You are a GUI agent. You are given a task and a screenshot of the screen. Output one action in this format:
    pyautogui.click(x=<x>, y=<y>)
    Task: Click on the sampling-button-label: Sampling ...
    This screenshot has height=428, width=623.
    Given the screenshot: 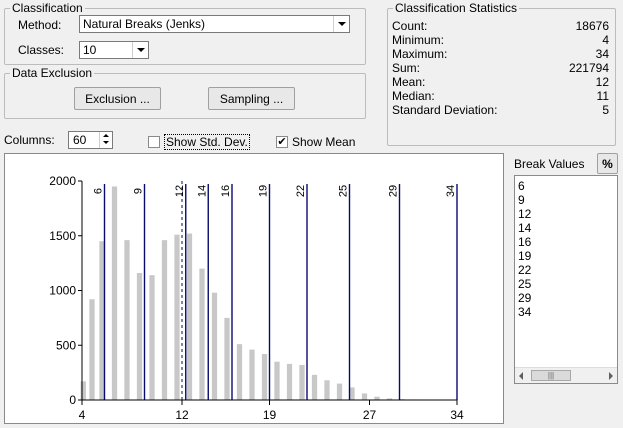 What is the action you would take?
    pyautogui.click(x=251, y=98)
    